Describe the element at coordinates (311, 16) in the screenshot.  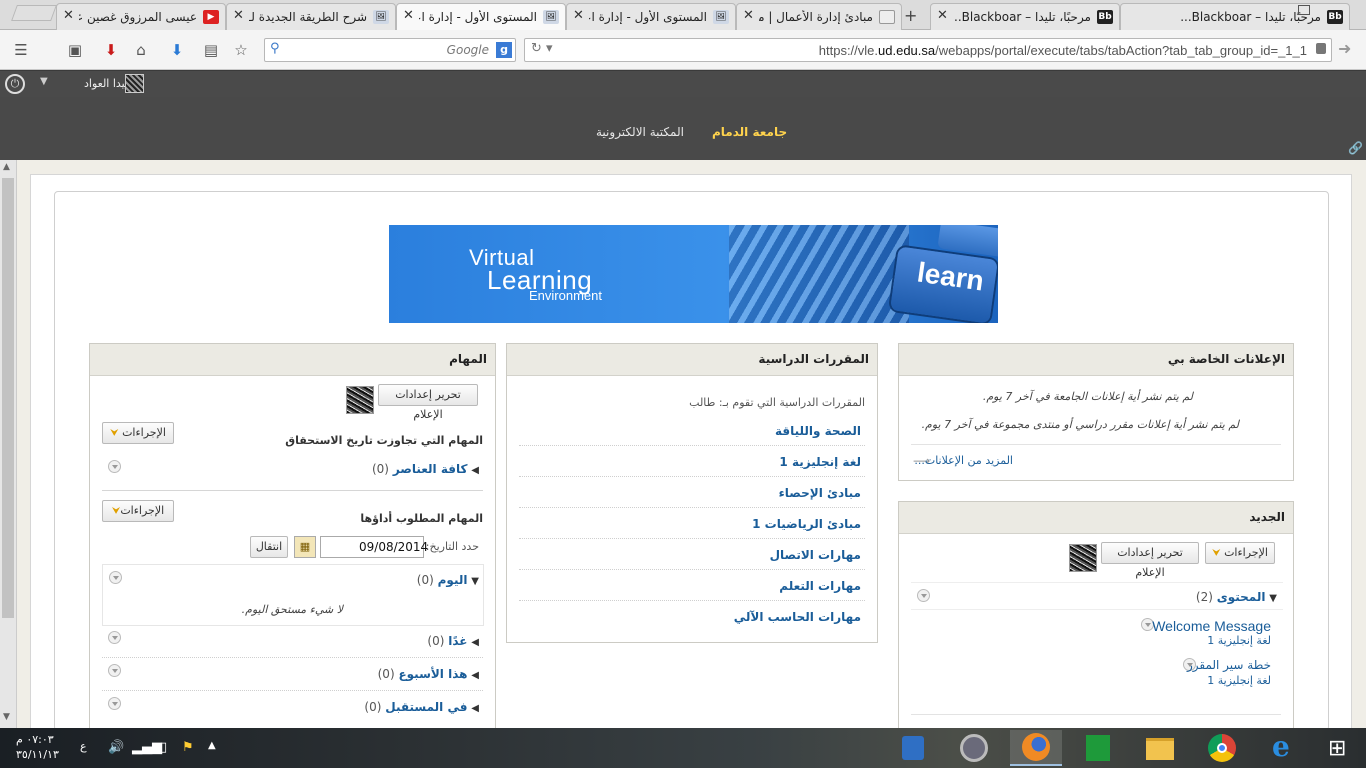
I see `browser-tab: 🖼 شرح الطريقة الجديدة لـ ✕` at that location.